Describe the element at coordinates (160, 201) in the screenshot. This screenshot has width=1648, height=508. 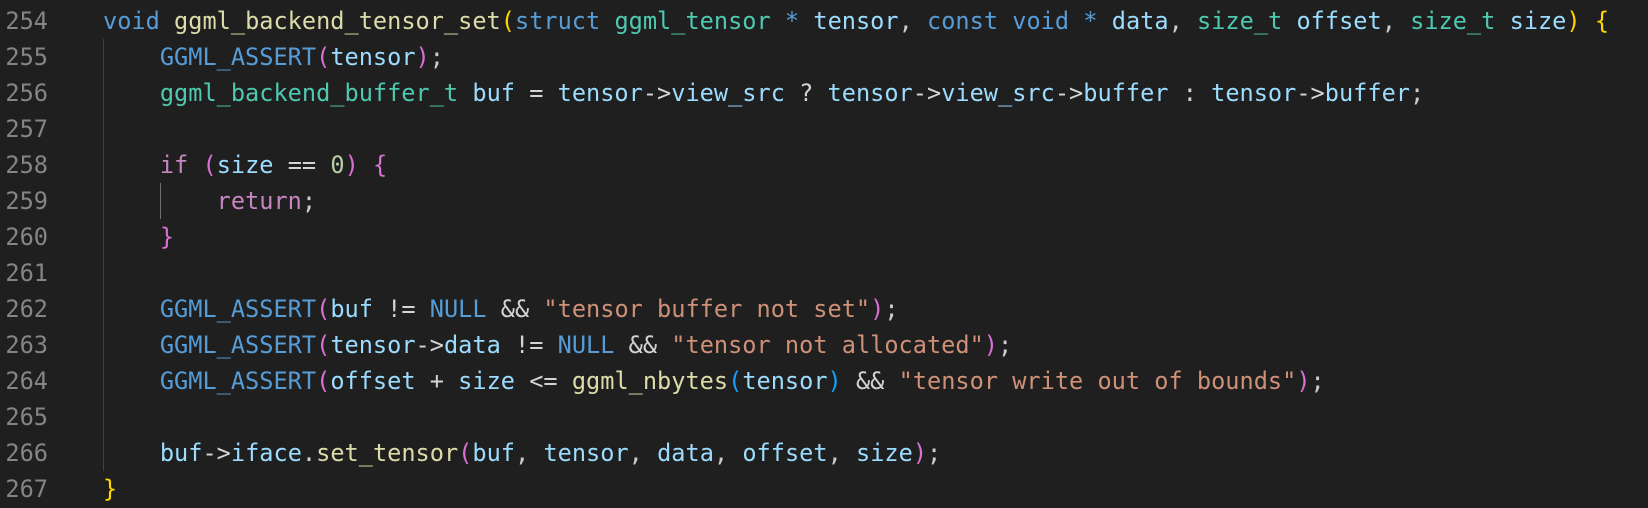
I see `indent-guide-if-body` at that location.